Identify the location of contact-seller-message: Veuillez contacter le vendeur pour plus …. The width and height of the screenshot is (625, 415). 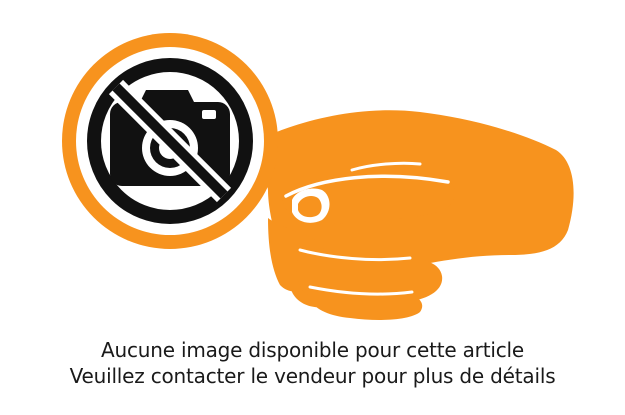
(312, 376).